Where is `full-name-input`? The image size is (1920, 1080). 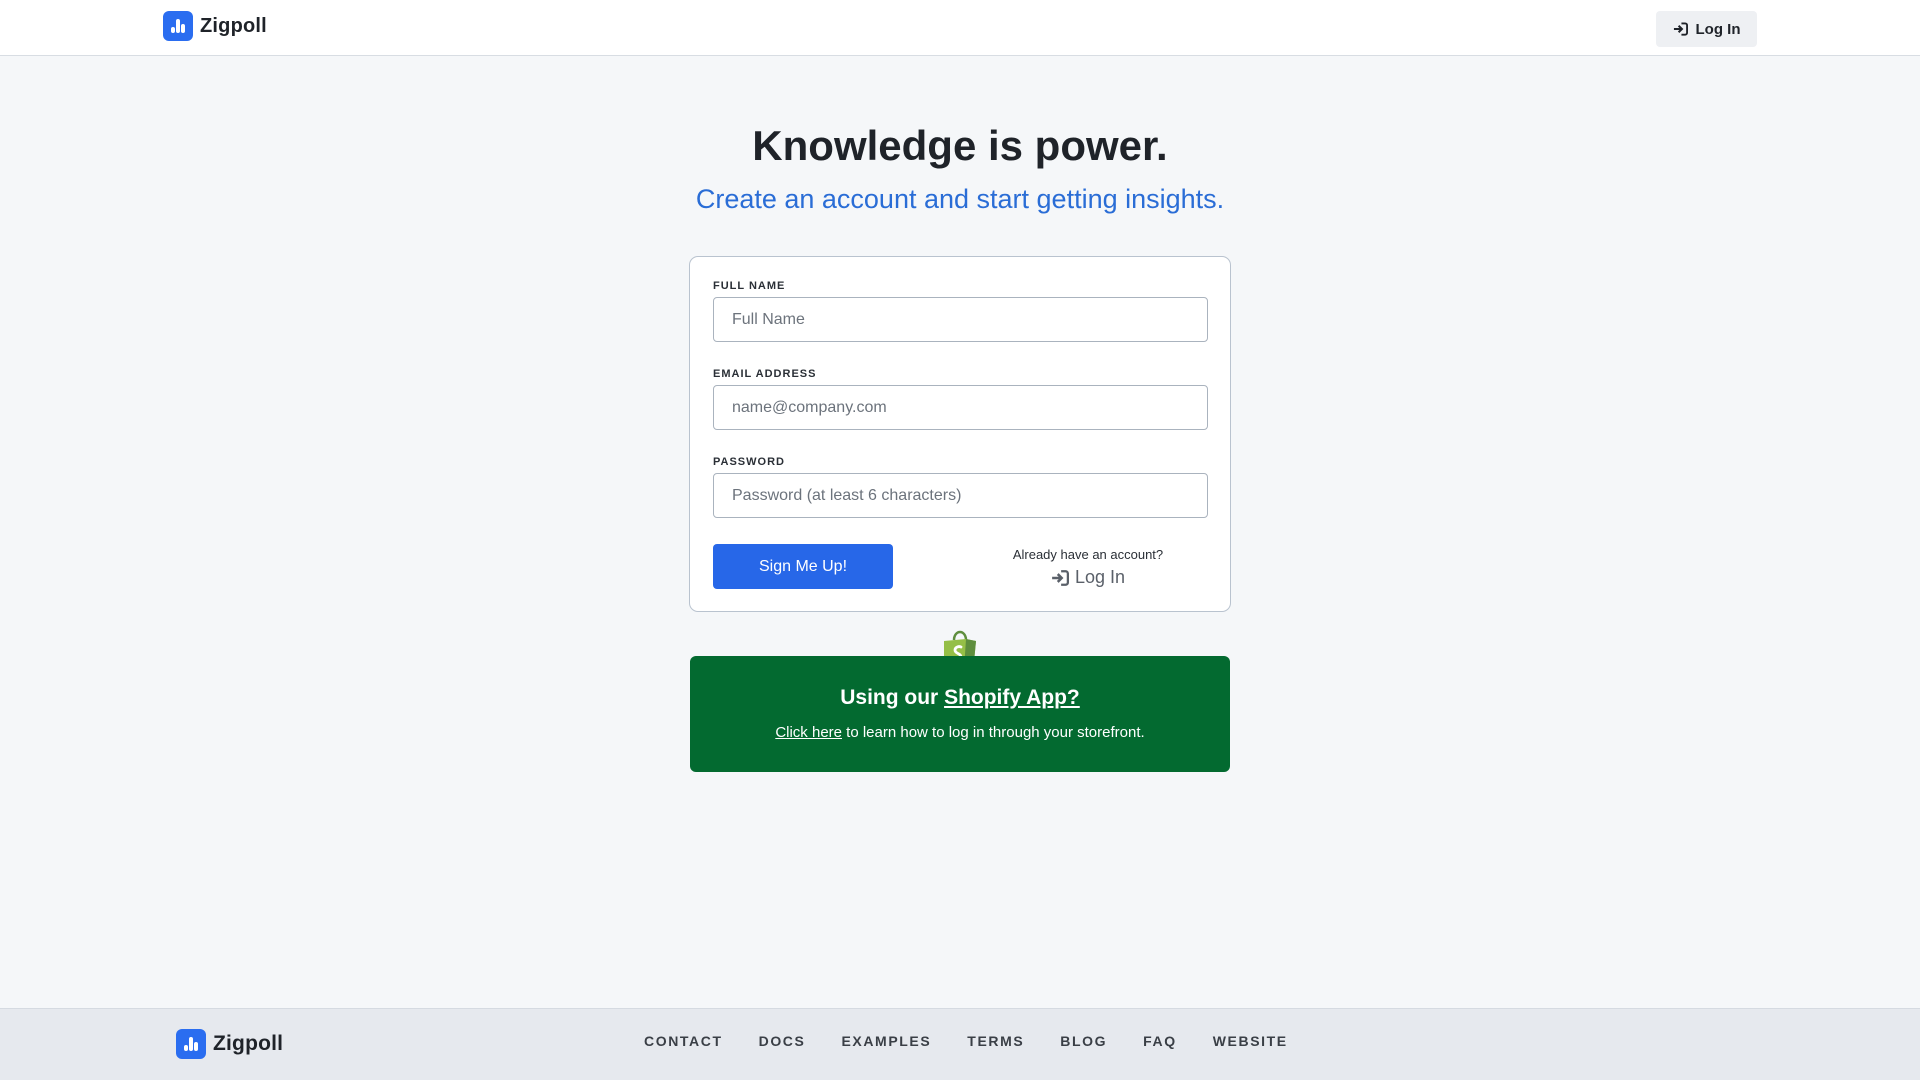 full-name-input is located at coordinates (960, 319).